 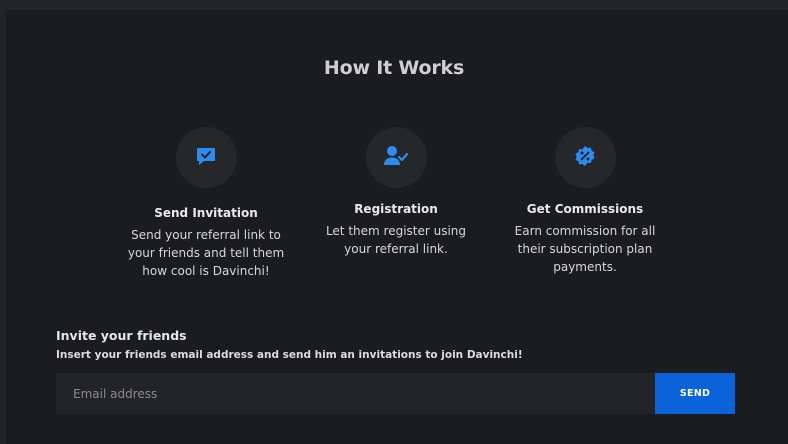 I want to click on chat-check-icon, so click(x=206, y=158).